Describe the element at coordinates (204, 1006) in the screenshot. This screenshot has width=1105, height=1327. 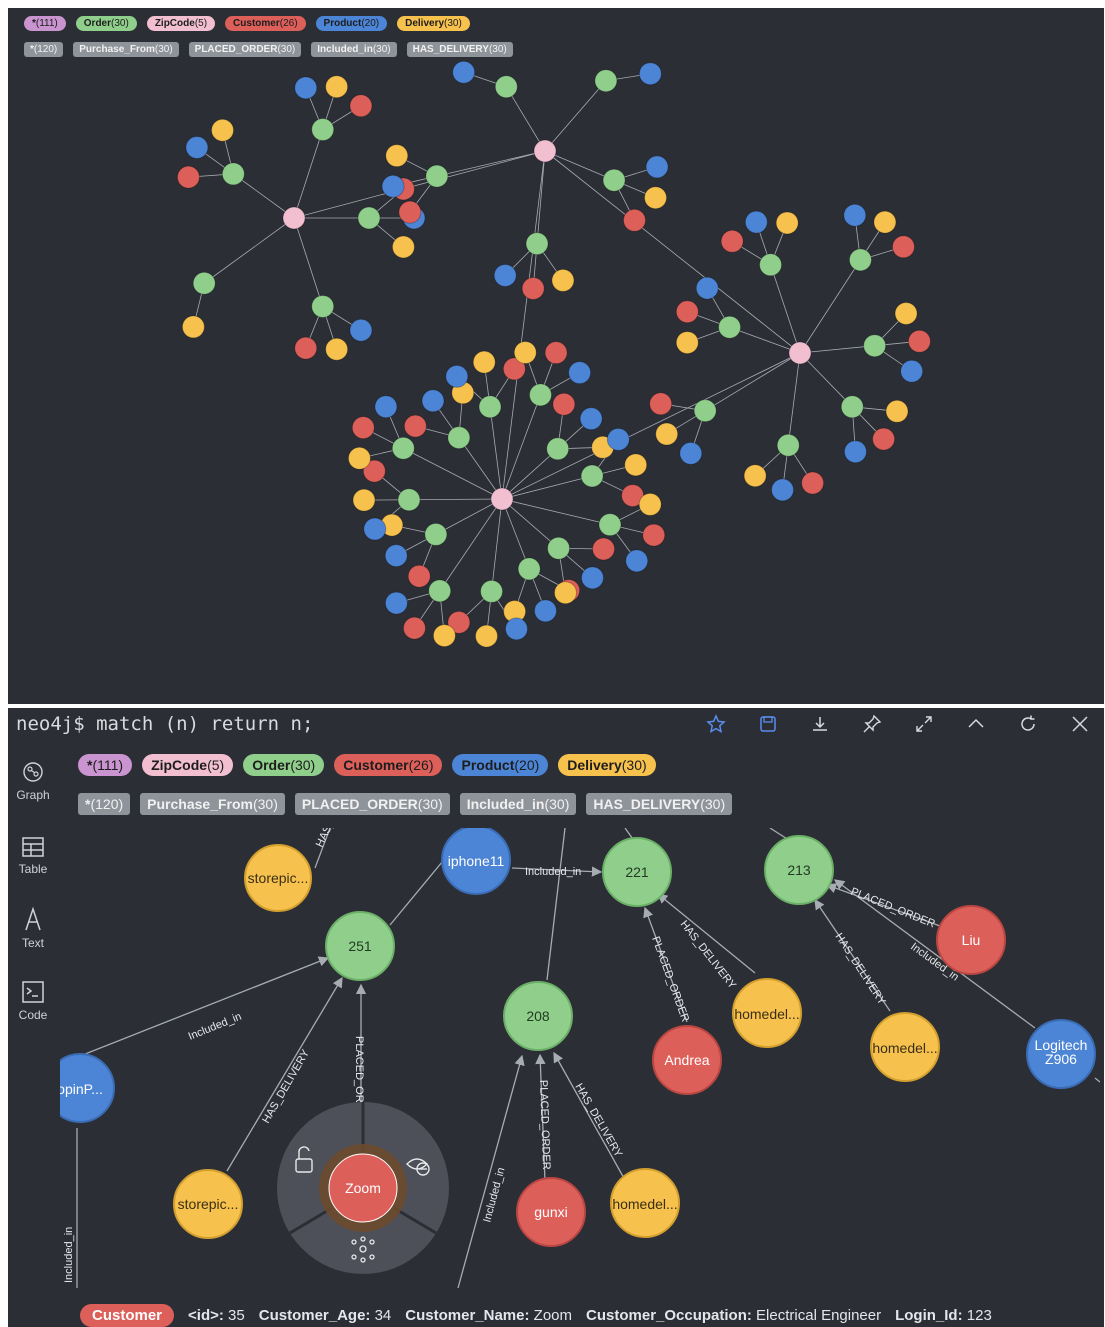
I see `edge-included-popin` at that location.